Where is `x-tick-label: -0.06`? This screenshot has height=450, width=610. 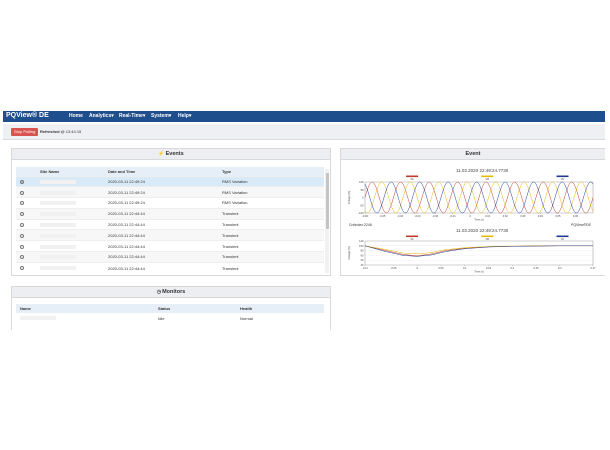 x-tick-label: -0.06 is located at coordinates (365, 216).